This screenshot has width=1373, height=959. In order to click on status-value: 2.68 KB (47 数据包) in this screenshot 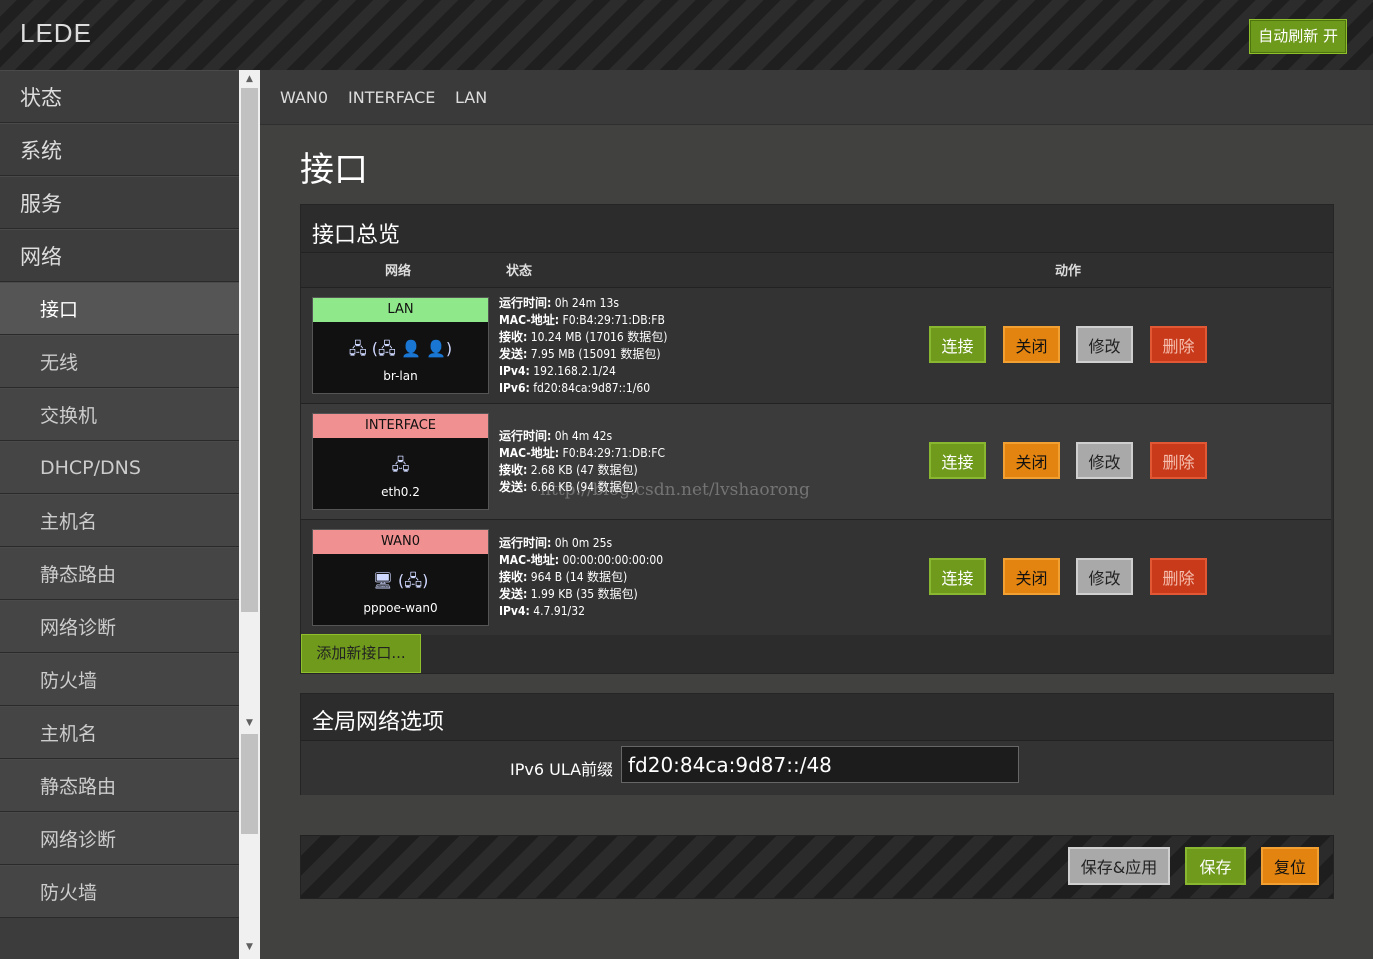, I will do `click(584, 470)`.